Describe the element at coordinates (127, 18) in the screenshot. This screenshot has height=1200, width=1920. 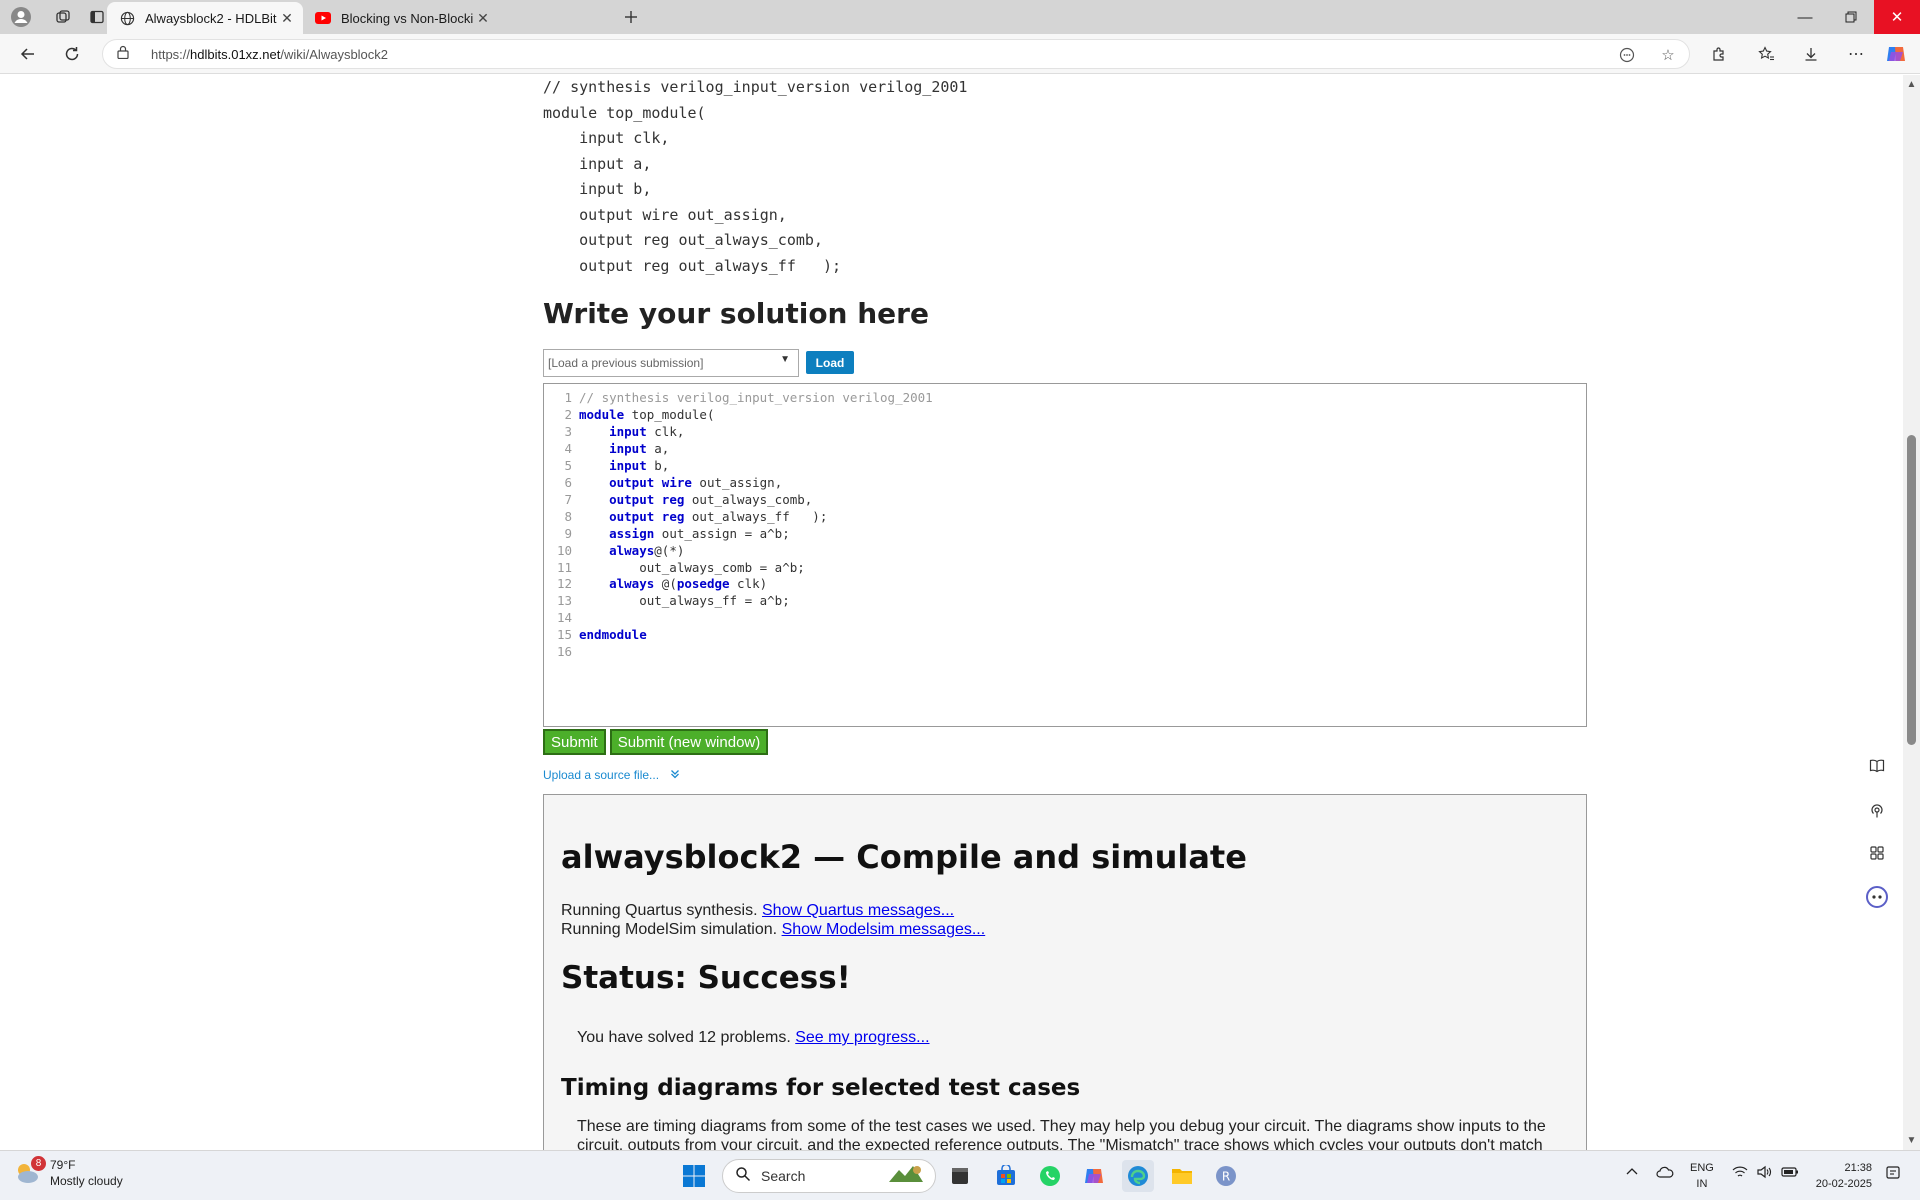
I see `globe-icon` at that location.